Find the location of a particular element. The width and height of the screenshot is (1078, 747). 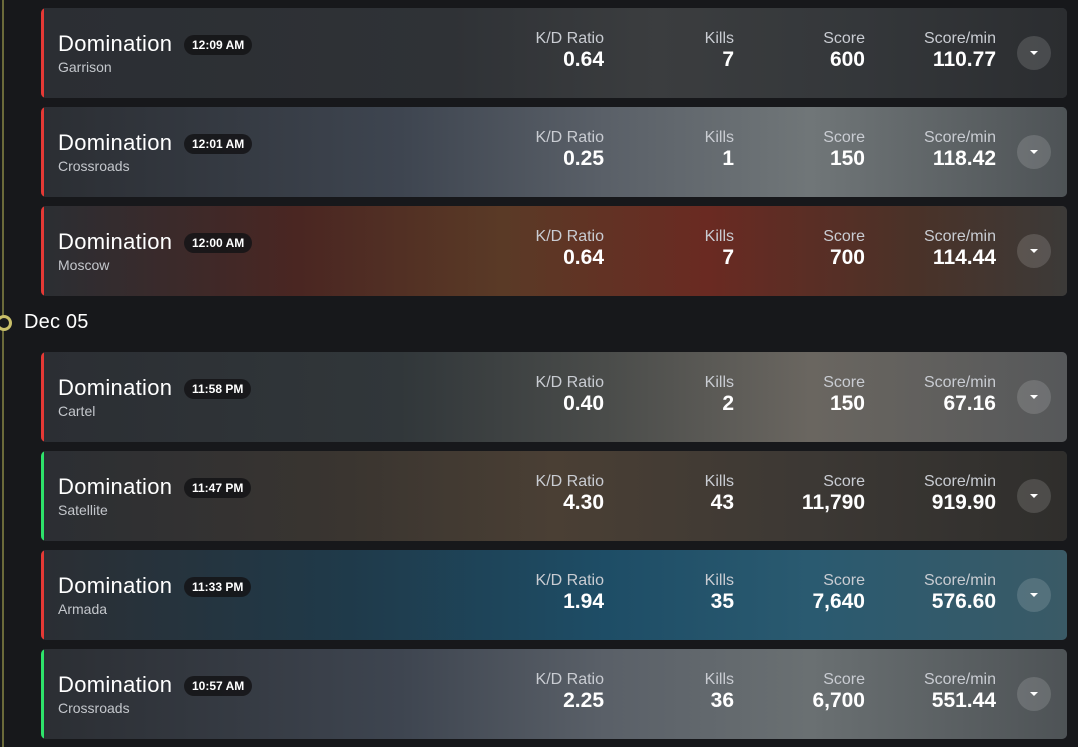

score-per-min-stat: Score/min 114.44 is located at coordinates (960, 248).